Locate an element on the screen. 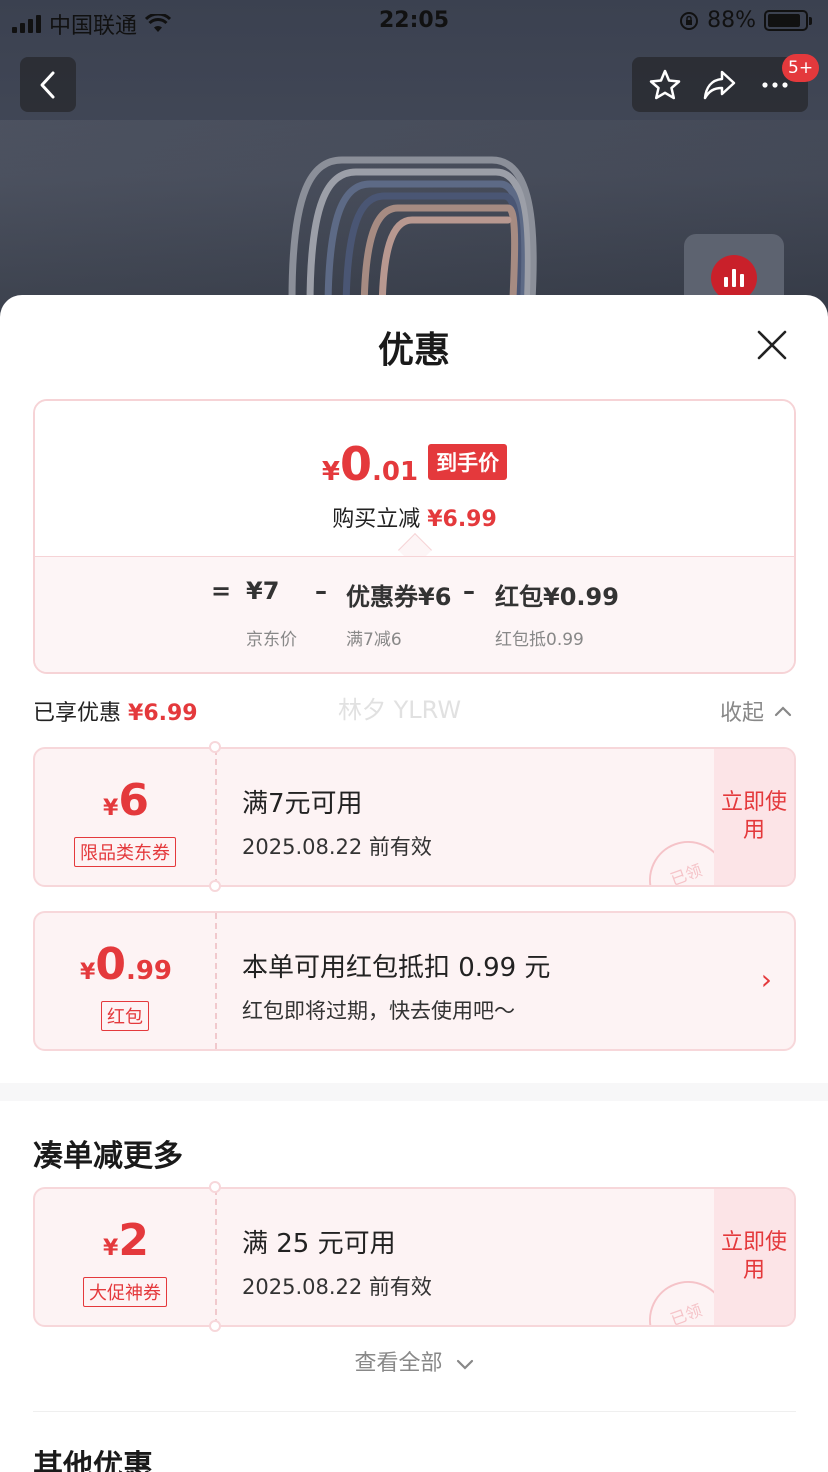 Image resolution: width=828 pixels, height=1472 pixels. breakdown-coupon-label: 满7减6 is located at coordinates (374, 640).